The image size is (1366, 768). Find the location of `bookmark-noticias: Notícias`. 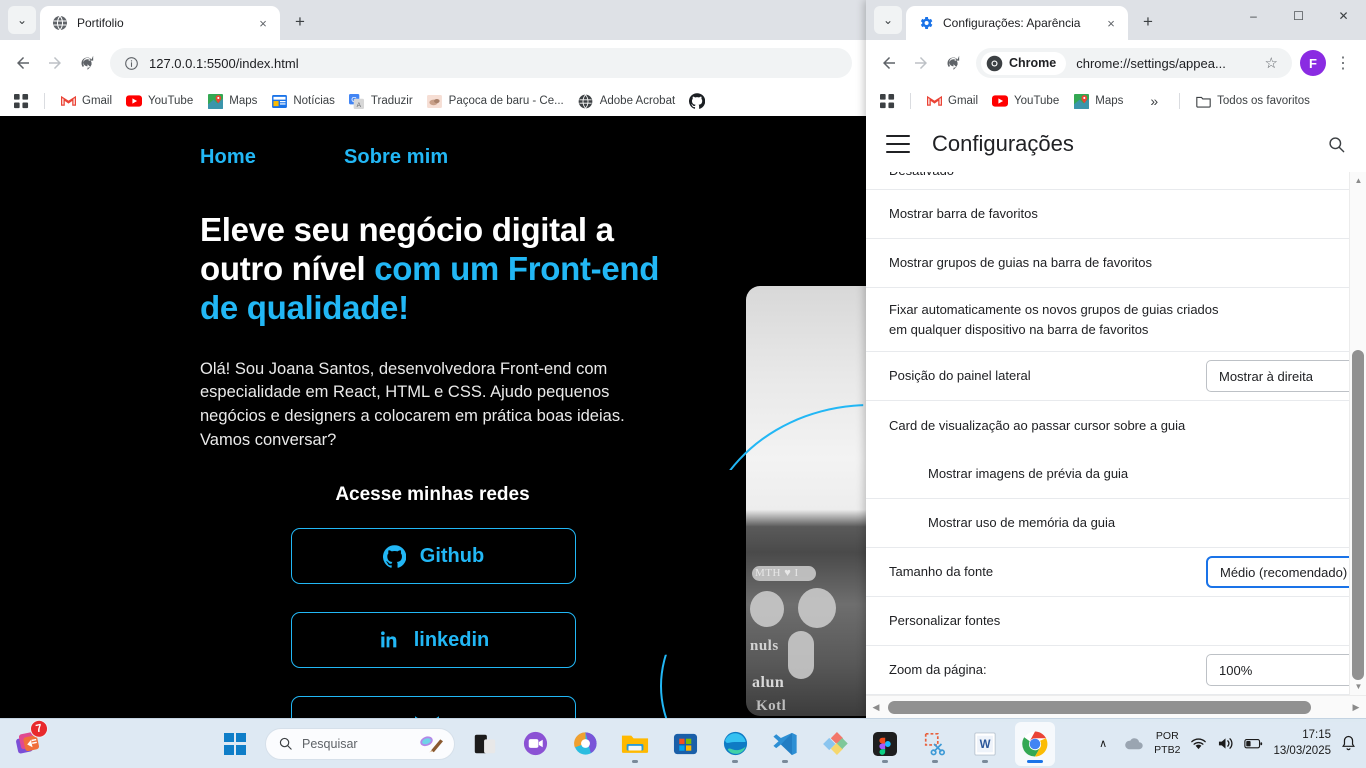

bookmark-noticias: Notícias is located at coordinates (303, 101).